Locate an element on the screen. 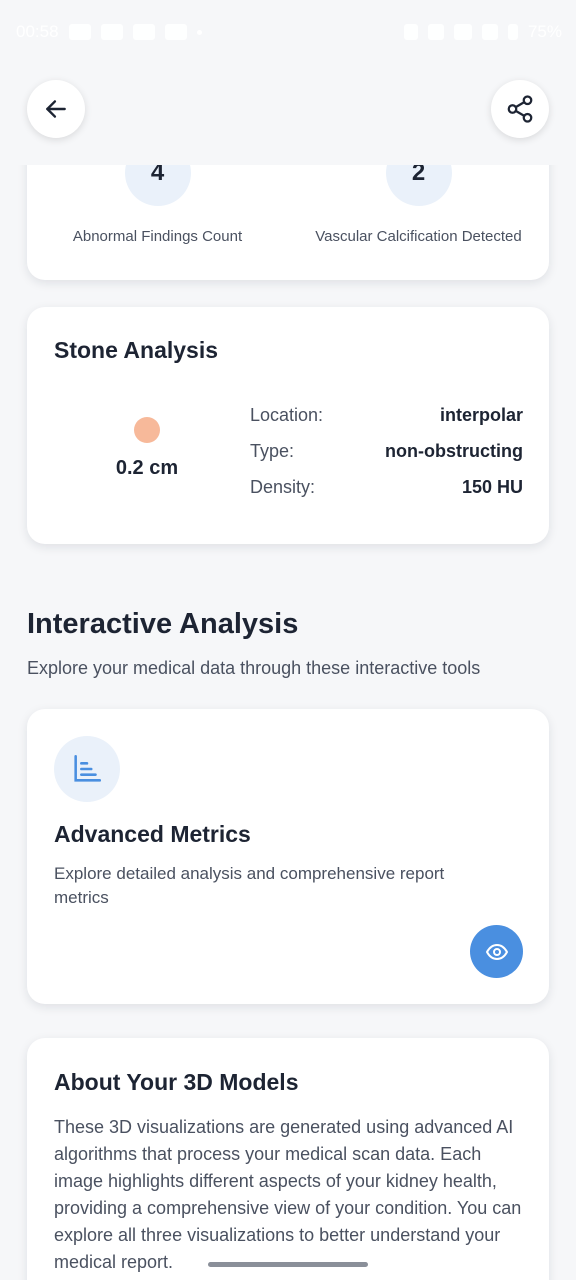 Image resolution: width=576 pixels, height=1280 pixels. stone-row-value: 150 HU is located at coordinates (492, 486).